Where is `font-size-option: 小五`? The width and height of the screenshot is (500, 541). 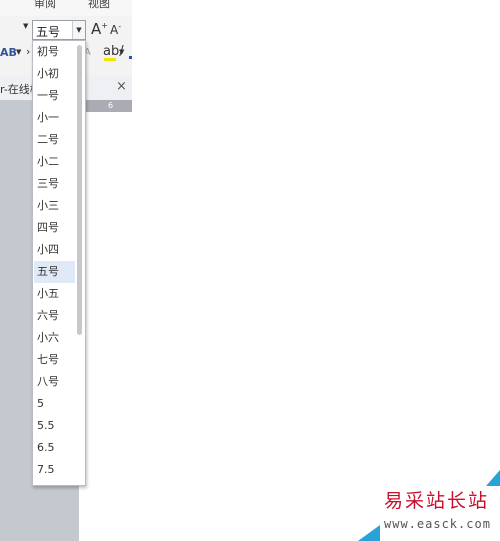
font-size-option: 小五 is located at coordinates (54, 294).